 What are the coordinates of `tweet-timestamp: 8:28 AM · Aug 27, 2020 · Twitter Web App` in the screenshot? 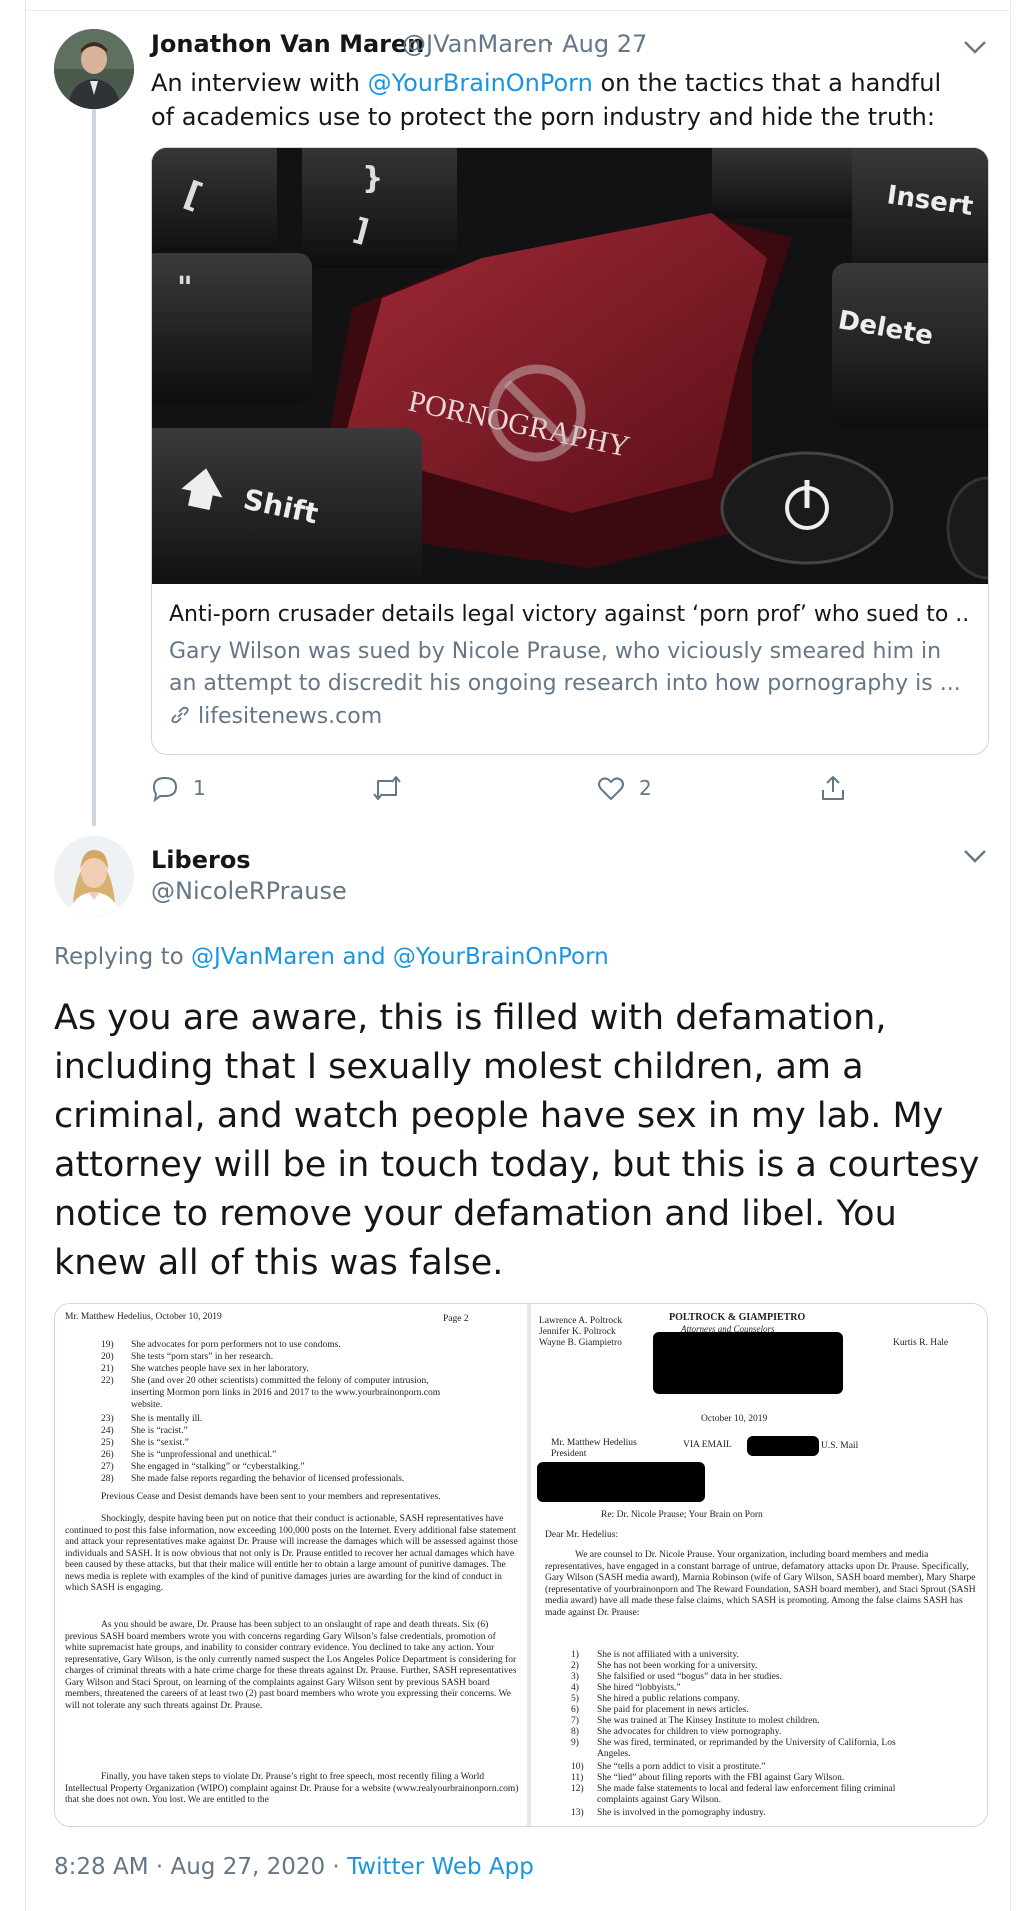 It's located at (294, 1867).